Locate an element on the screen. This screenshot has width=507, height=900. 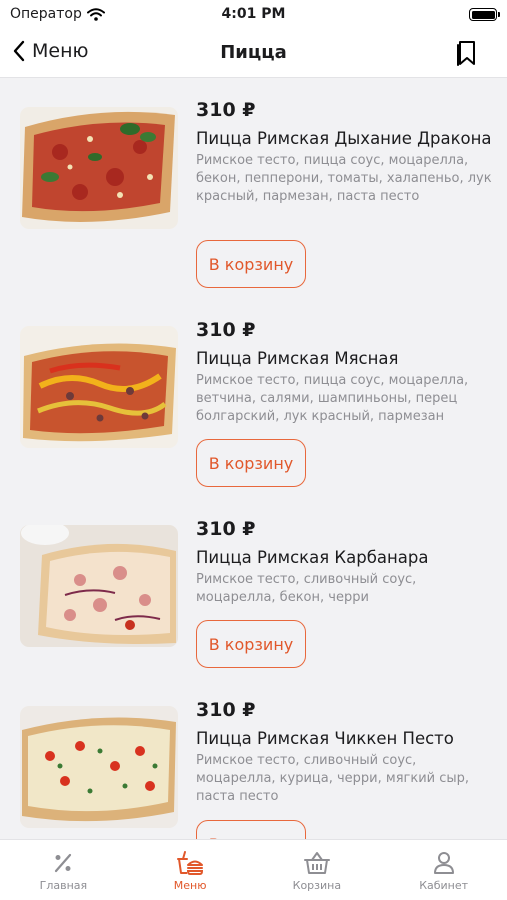
bookmark-button is located at coordinates (466, 55).